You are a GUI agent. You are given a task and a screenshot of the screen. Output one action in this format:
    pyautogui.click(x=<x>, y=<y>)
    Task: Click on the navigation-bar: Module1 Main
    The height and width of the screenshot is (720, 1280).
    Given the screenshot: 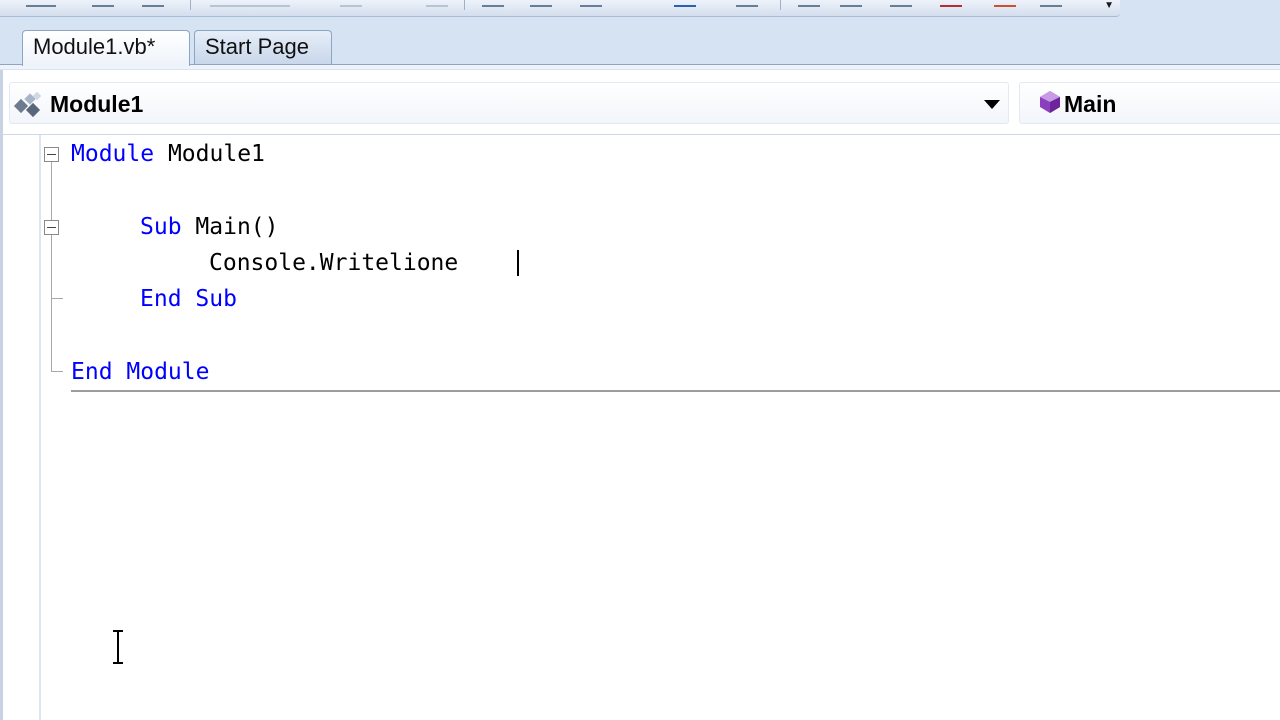 What is the action you would take?
    pyautogui.click(x=640, y=102)
    